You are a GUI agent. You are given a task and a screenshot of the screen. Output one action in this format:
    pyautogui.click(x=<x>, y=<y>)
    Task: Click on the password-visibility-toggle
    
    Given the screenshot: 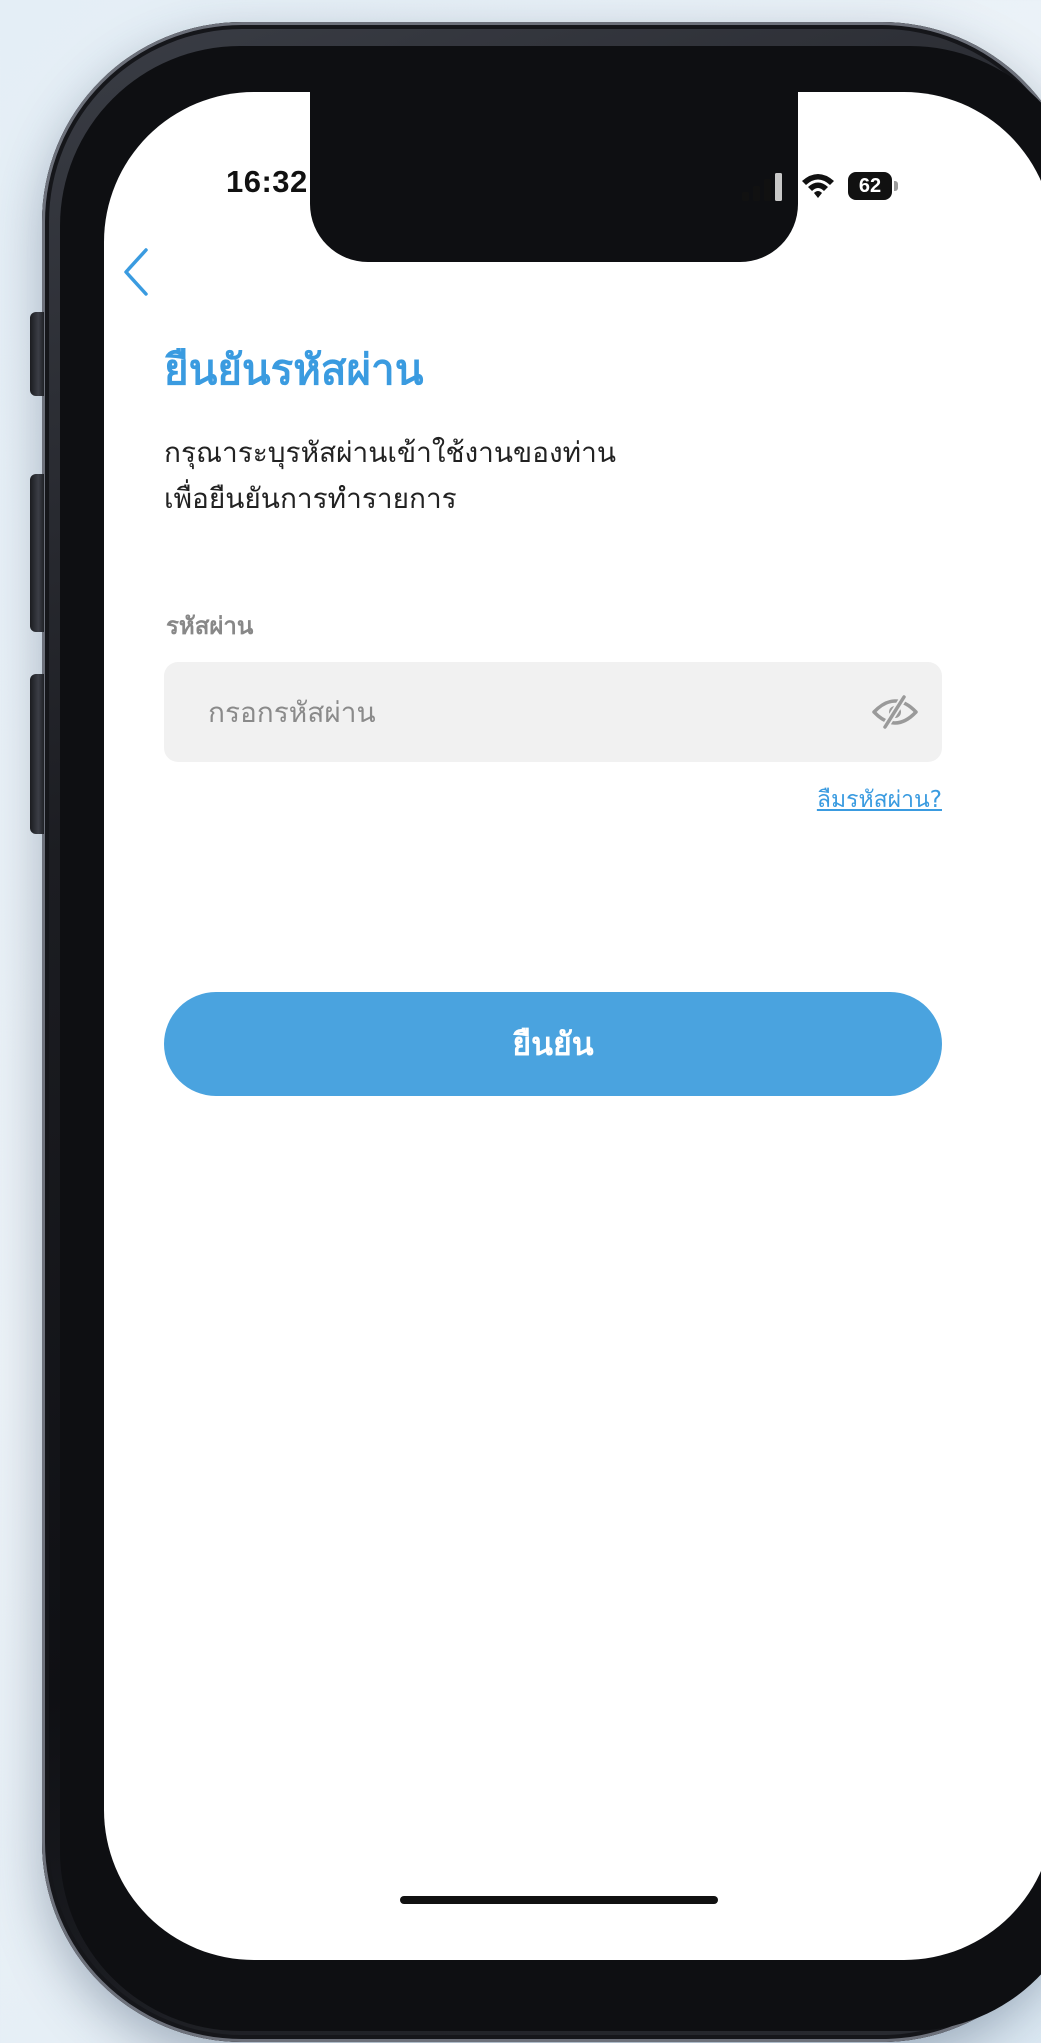 What is the action you would take?
    pyautogui.click(x=895, y=712)
    